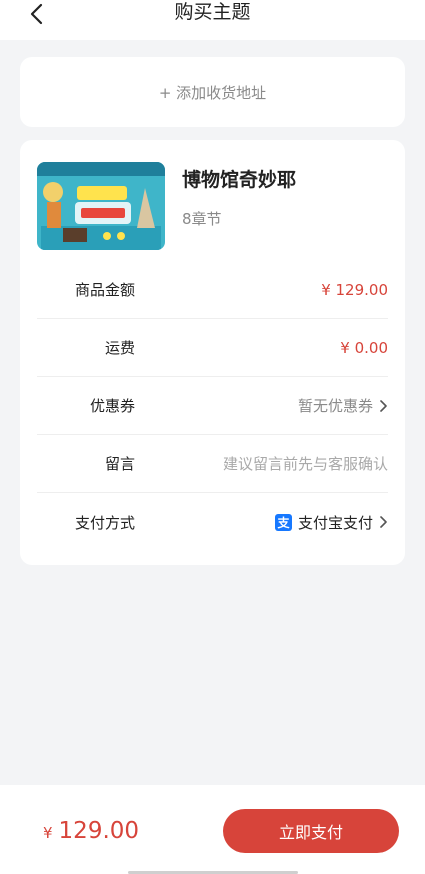  Describe the element at coordinates (239, 180) in the screenshot. I see `product-name: 博物馆奇妙耶` at that location.